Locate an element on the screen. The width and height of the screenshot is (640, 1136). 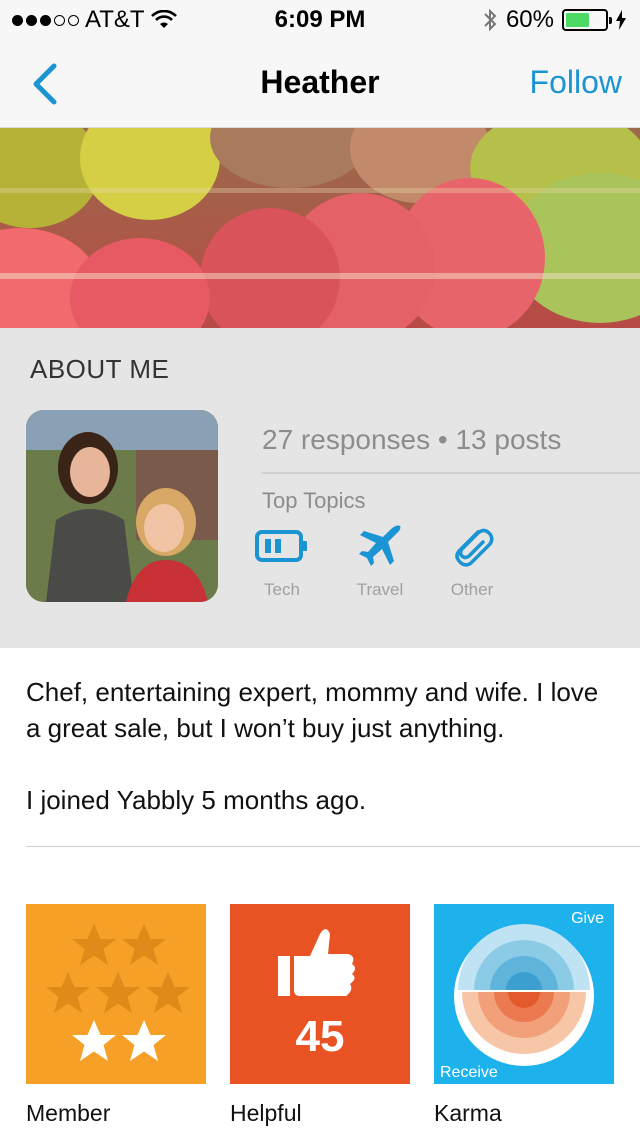
avatar is located at coordinates (122, 506).